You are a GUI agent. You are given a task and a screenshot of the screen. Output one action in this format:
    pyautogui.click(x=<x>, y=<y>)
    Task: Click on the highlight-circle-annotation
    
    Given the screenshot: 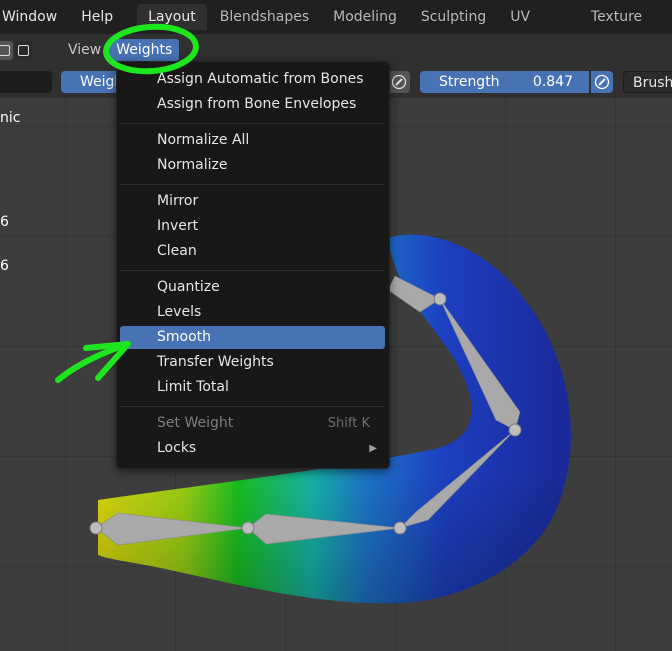 What is the action you would take?
    pyautogui.click(x=151, y=49)
    